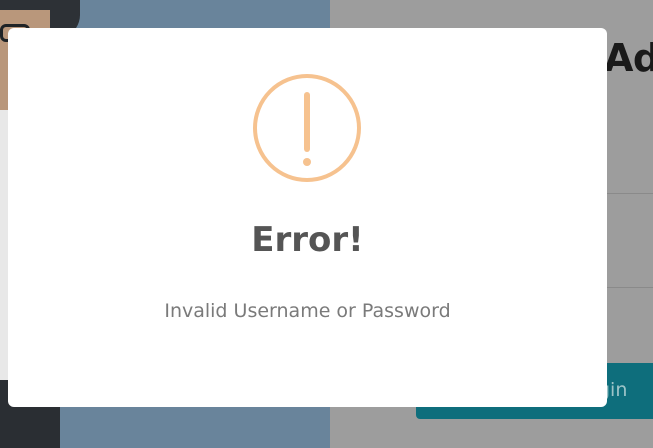  I want to click on password-field-underline, so click(629, 287).